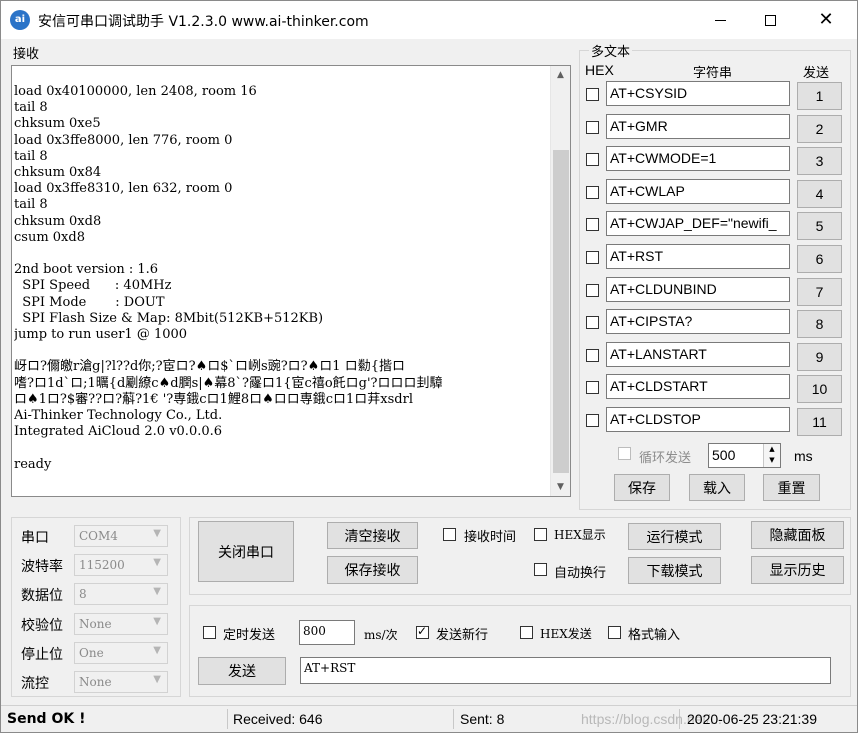  What do you see at coordinates (246, 551) in the screenshot?
I see `close-port-button: 关闭串口` at bounding box center [246, 551].